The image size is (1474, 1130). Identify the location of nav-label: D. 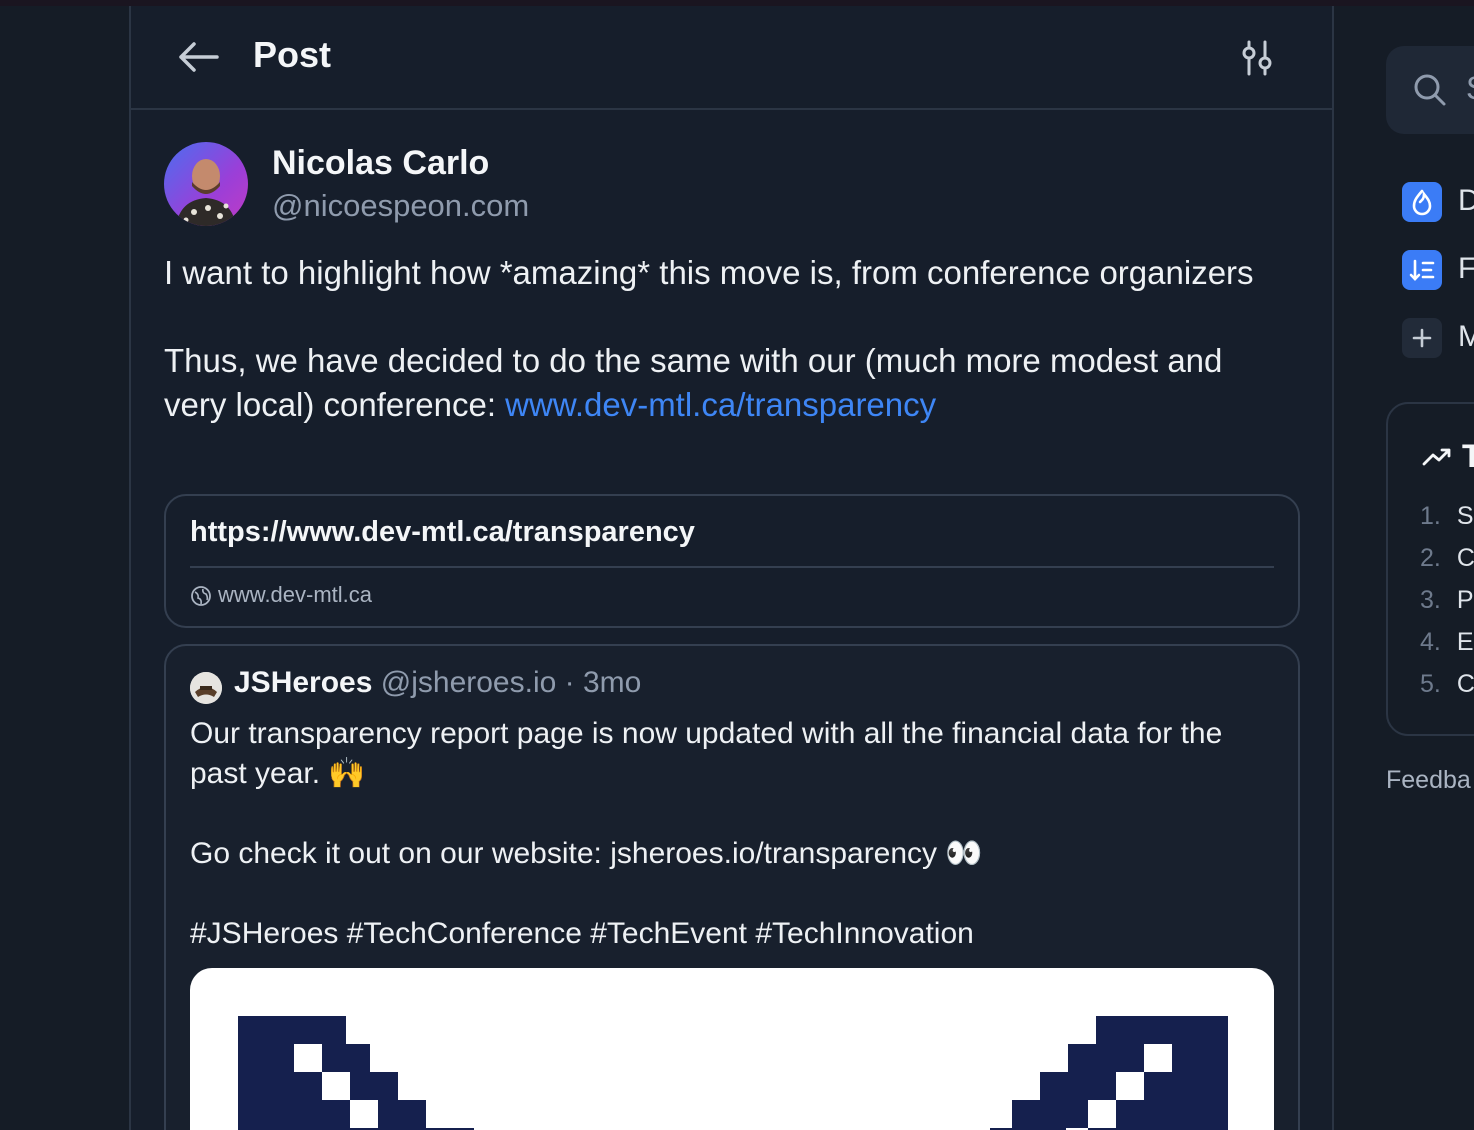
(1466, 200).